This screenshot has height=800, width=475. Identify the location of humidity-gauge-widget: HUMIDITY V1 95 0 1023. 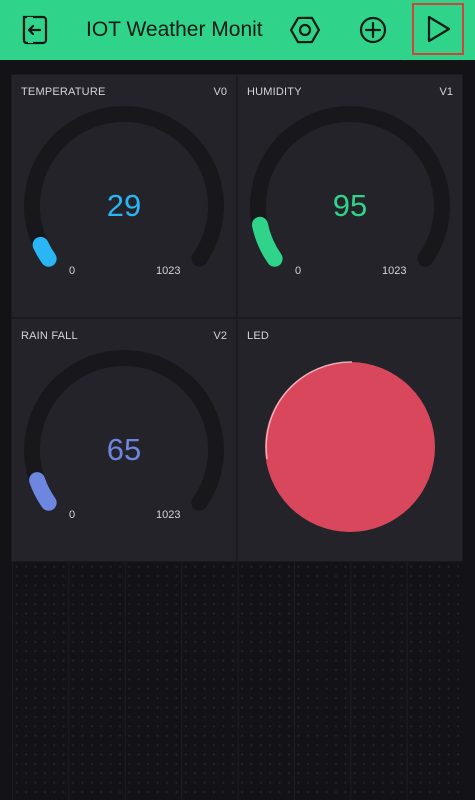
(350, 196).